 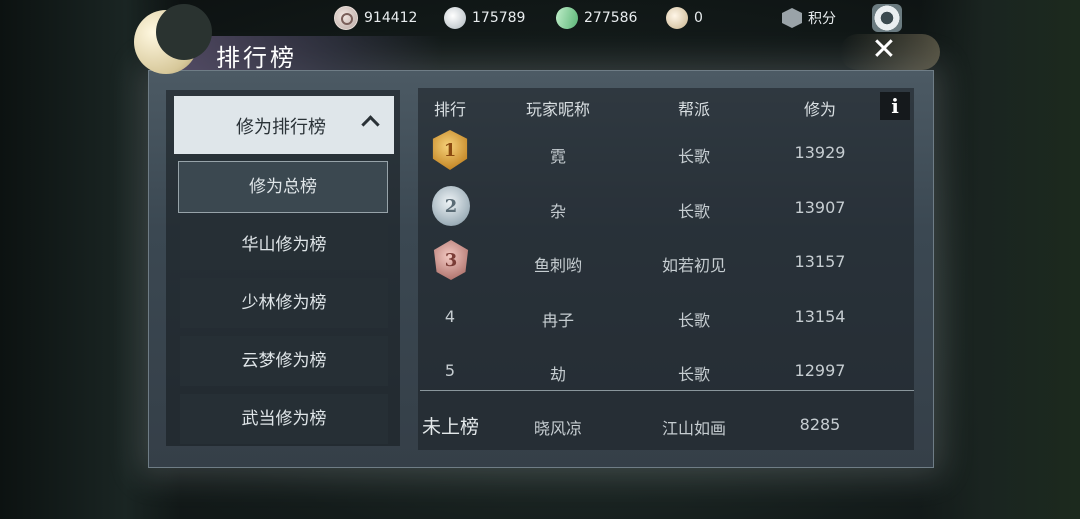 What do you see at coordinates (820, 207) in the screenshot?
I see `cultivation-value: 13907` at bounding box center [820, 207].